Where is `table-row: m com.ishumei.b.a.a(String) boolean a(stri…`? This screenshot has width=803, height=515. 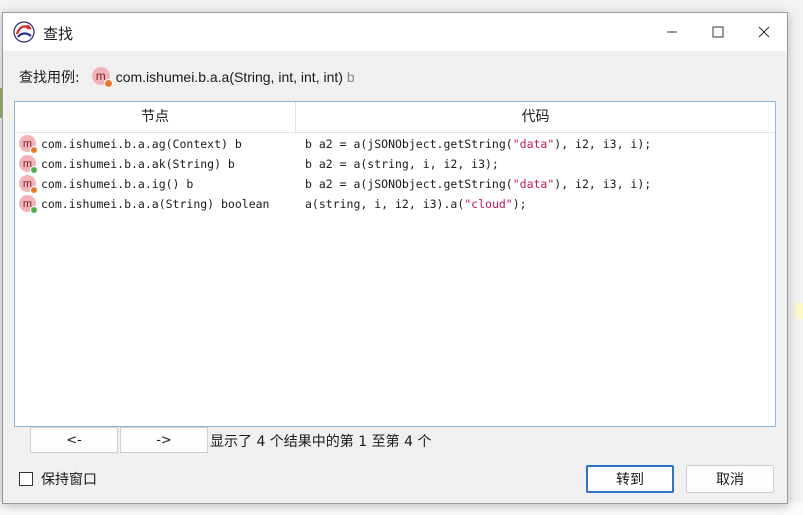 table-row: m com.ishumei.b.a.a(String) boolean a(stri… is located at coordinates (395, 204).